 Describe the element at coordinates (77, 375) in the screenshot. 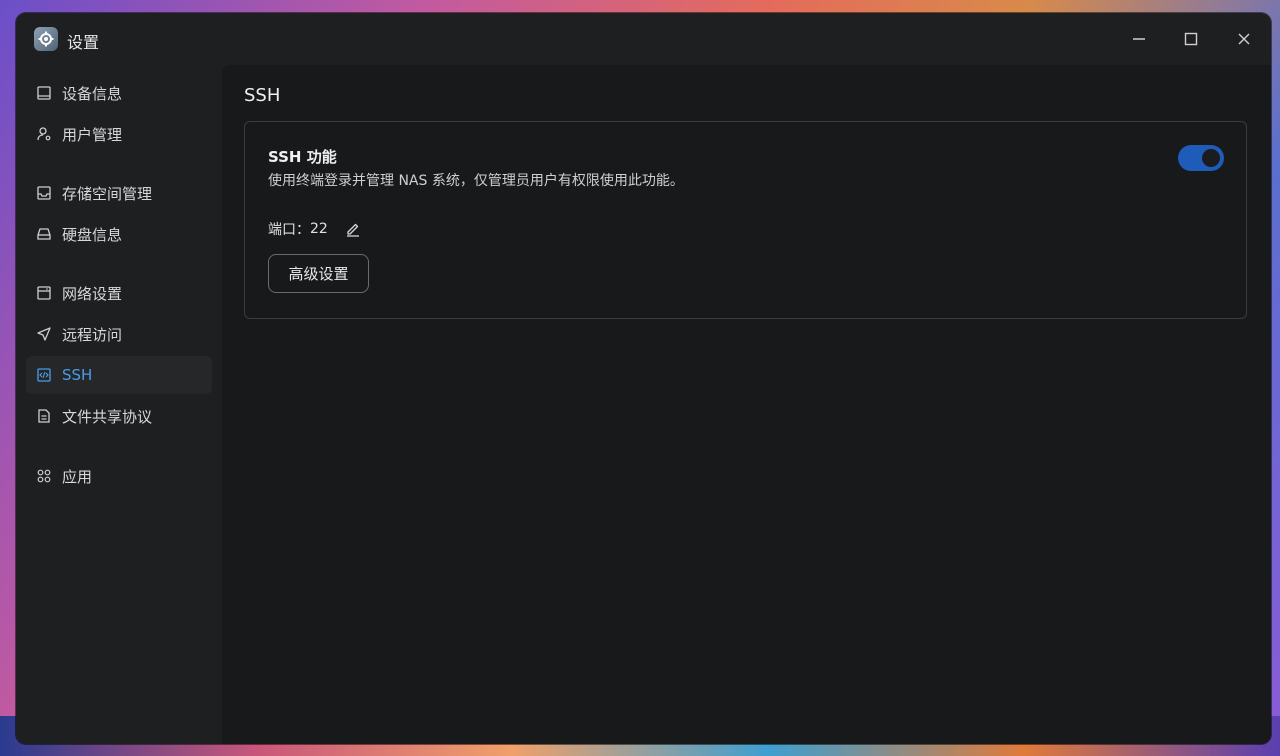

I see `sidebar-item-label: SSH` at that location.